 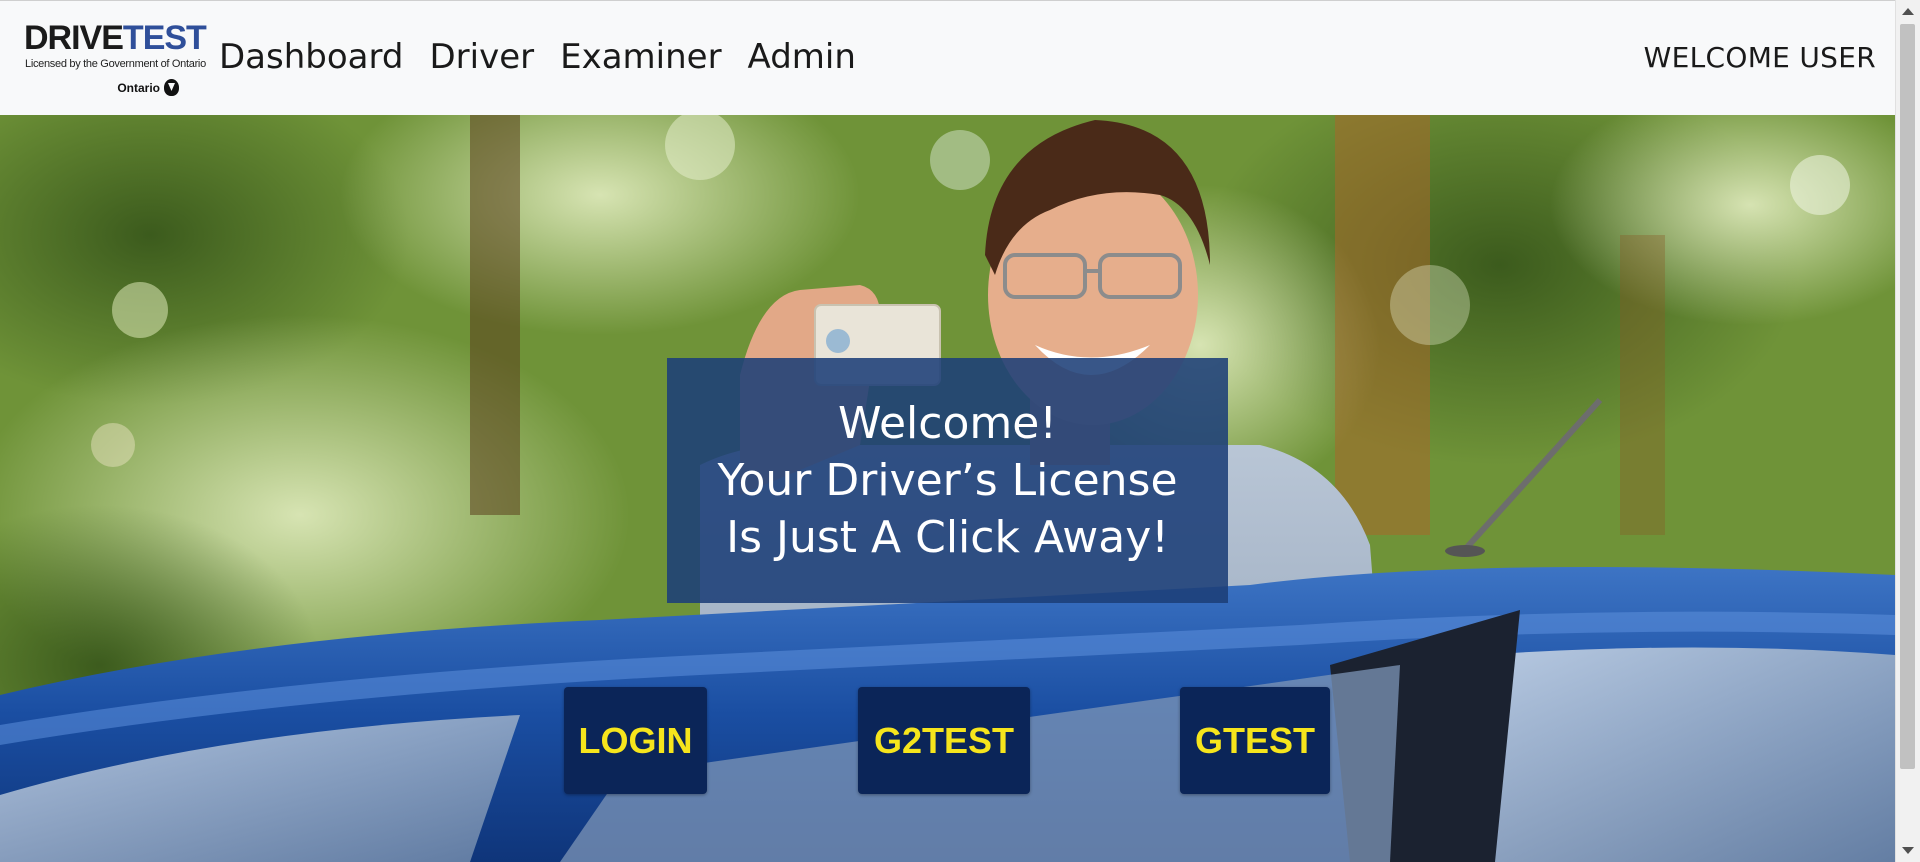 What do you see at coordinates (944, 740) in the screenshot?
I see `g2test-button: G2TEST` at bounding box center [944, 740].